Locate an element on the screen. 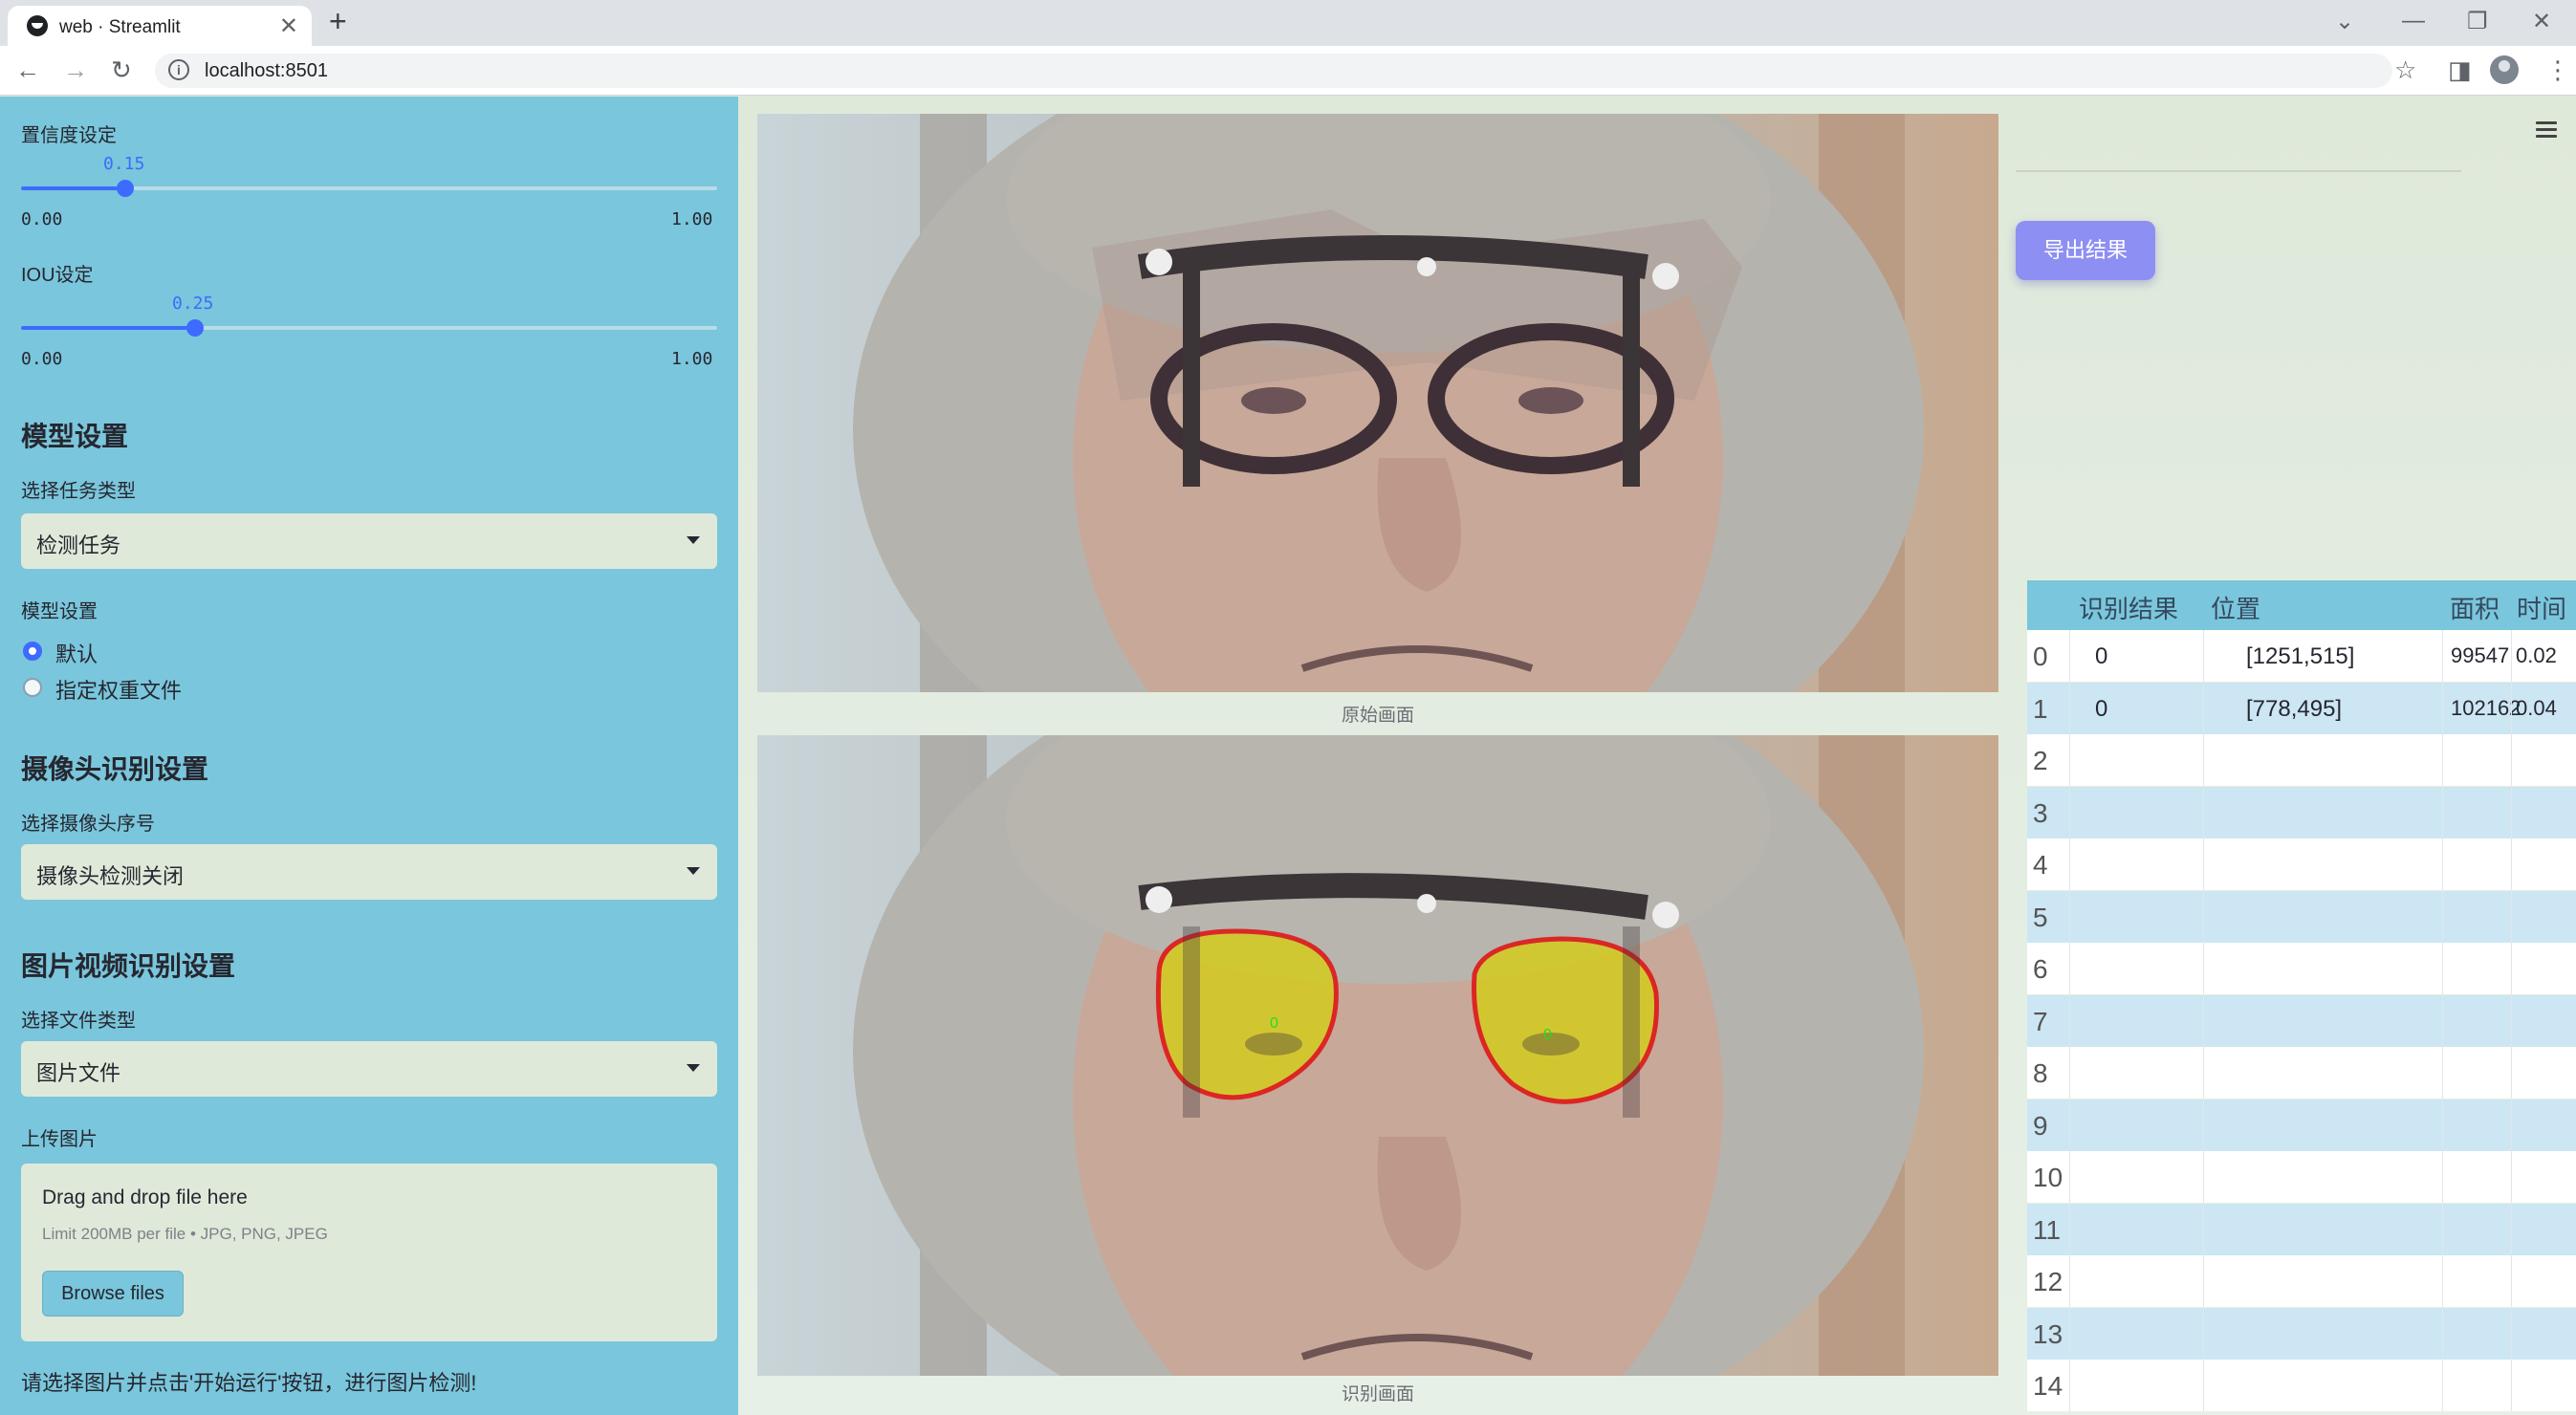 Image resolution: width=2576 pixels, height=1415 pixels. radio-default-label: 默认 is located at coordinates (76, 654).